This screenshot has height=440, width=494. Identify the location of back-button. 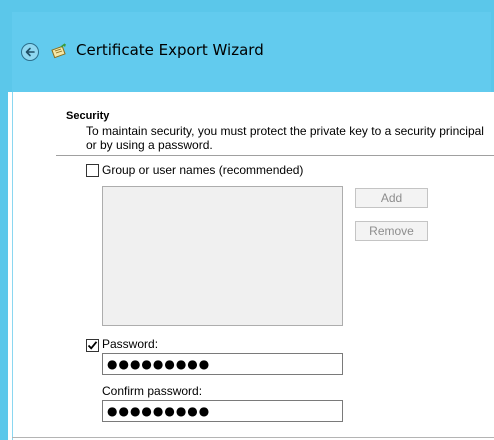
(30, 52).